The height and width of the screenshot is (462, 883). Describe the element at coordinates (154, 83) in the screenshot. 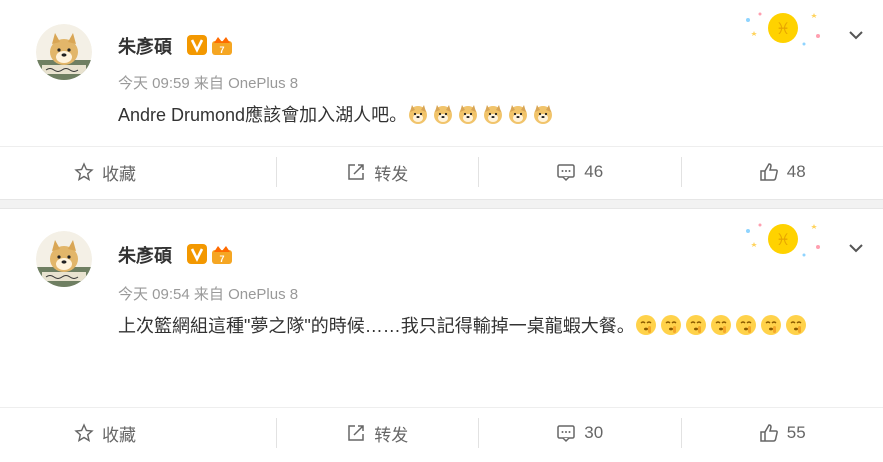

I see `post-time: 今天 09:59` at that location.